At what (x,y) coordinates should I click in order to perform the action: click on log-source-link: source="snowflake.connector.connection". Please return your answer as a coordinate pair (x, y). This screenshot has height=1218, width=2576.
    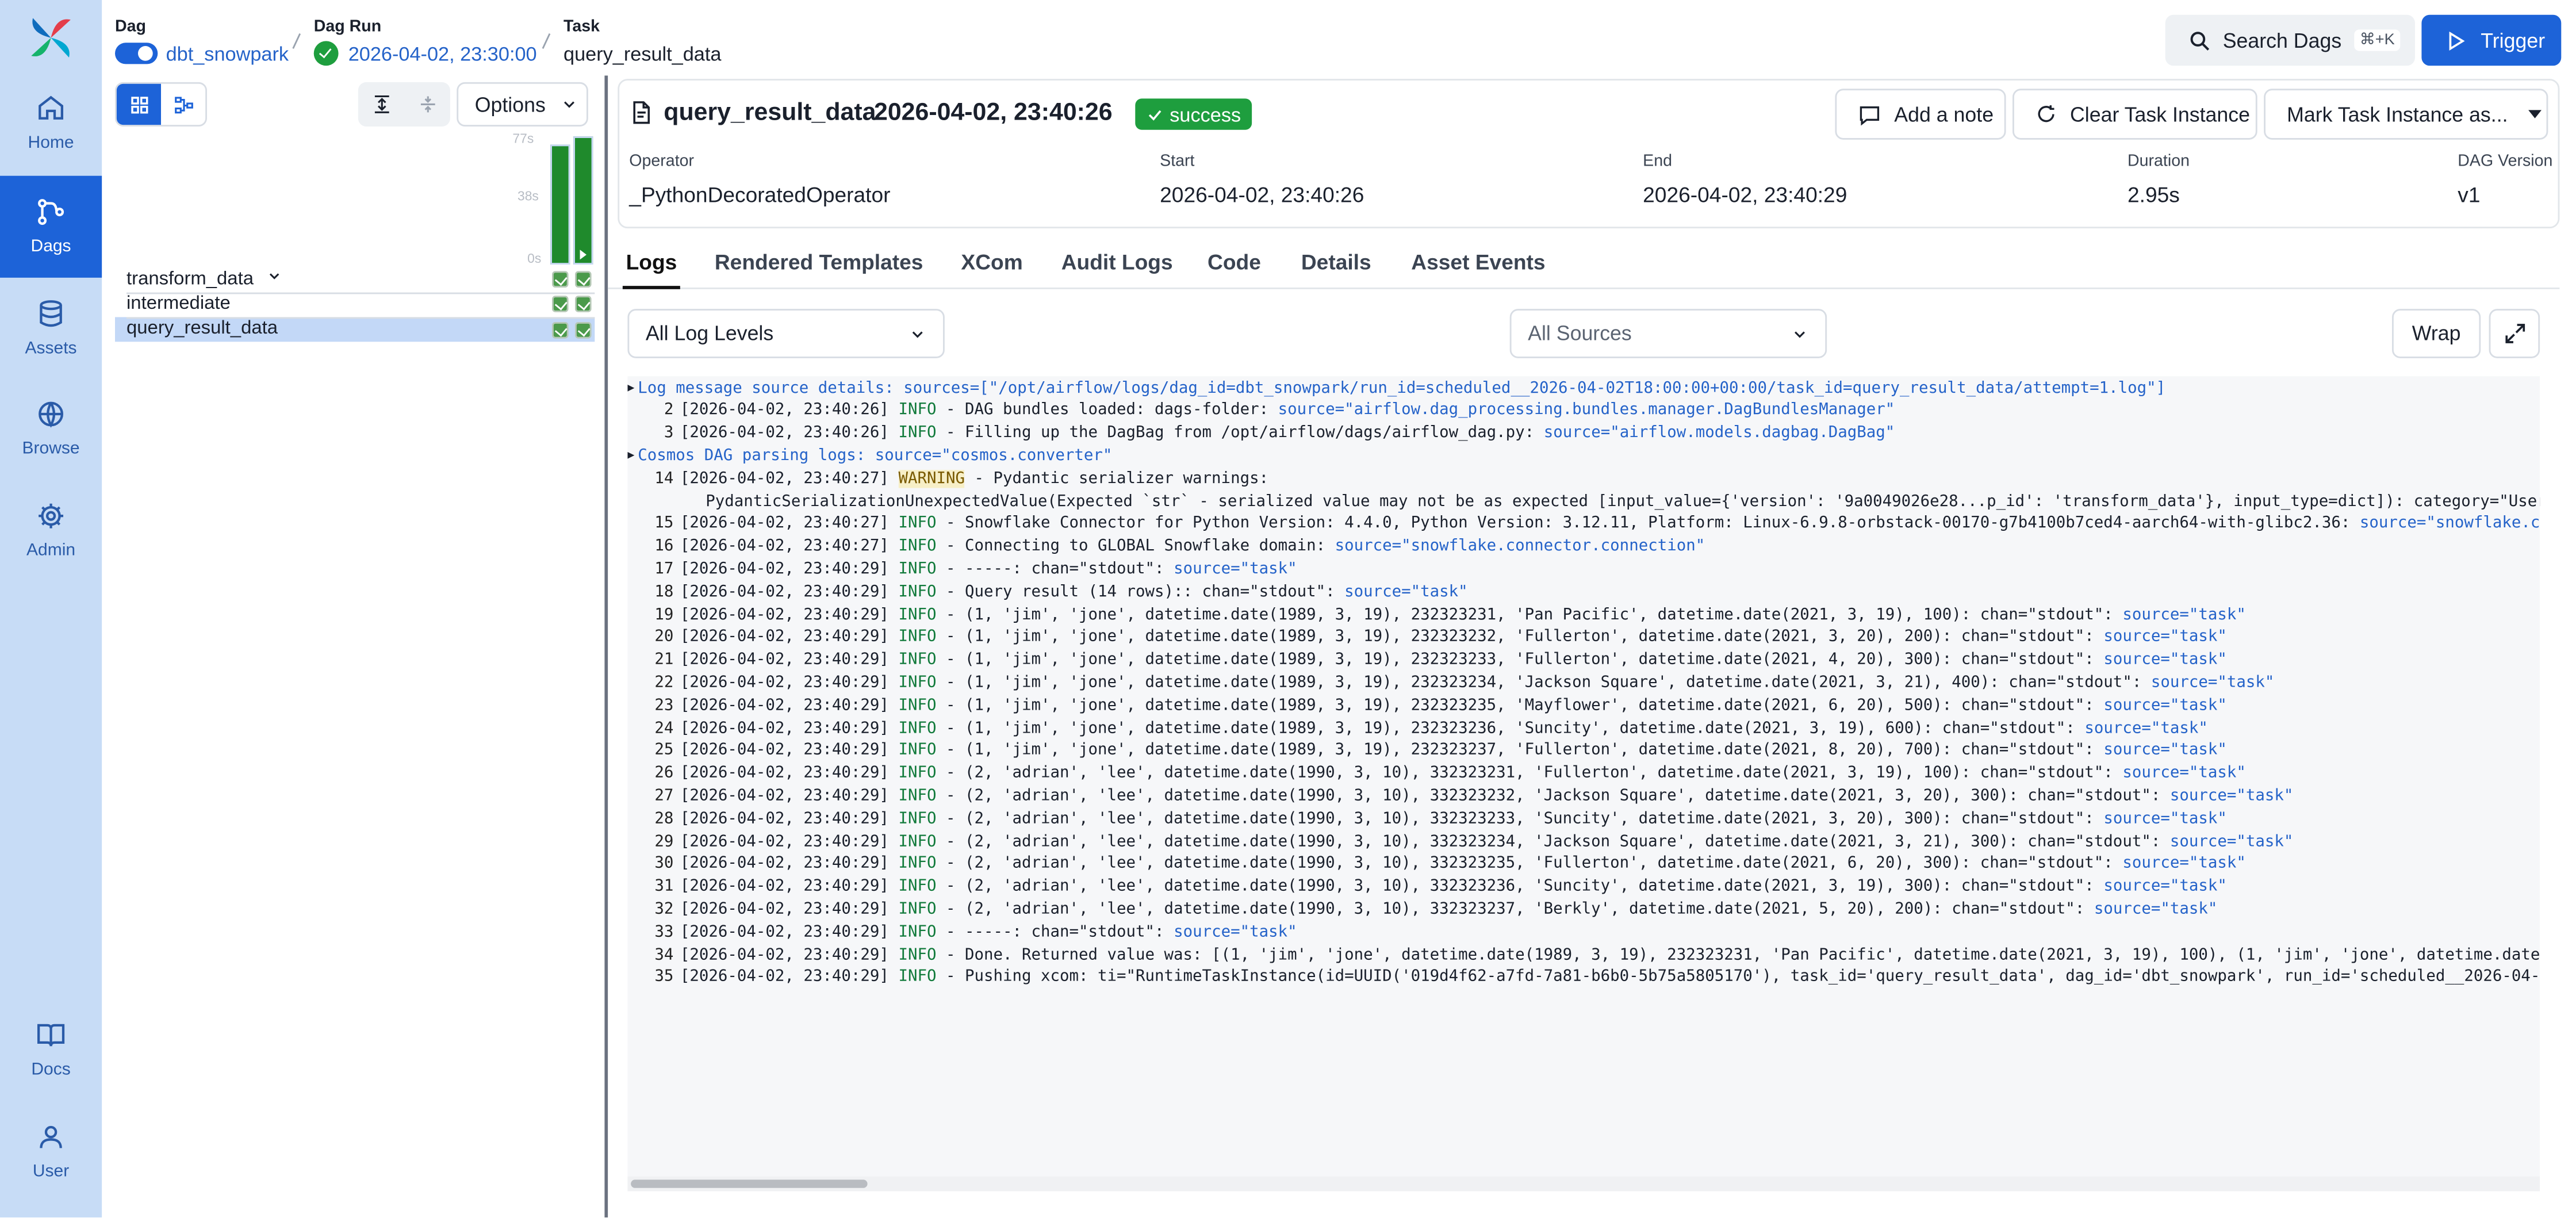
    Looking at the image, I should click on (1520, 547).